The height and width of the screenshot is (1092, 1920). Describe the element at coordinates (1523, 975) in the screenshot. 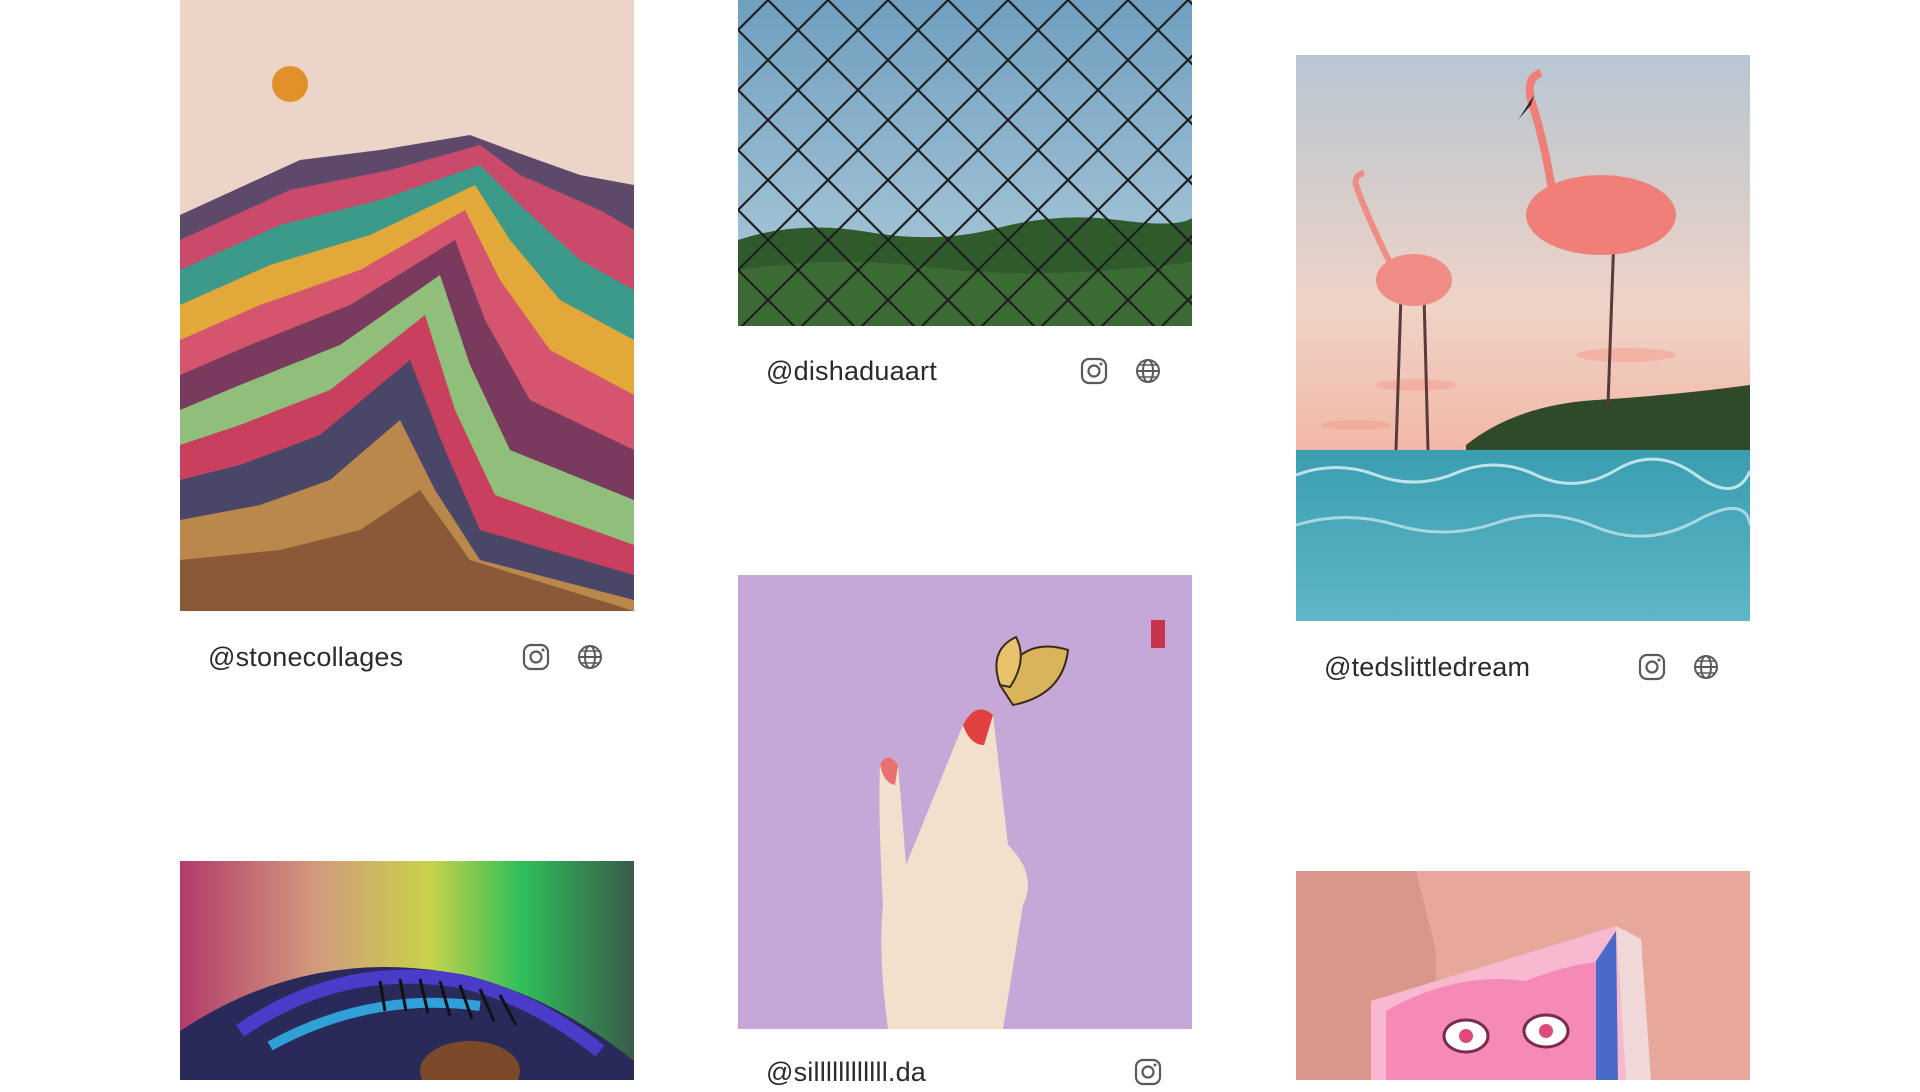

I see `artwork-anime-box` at that location.